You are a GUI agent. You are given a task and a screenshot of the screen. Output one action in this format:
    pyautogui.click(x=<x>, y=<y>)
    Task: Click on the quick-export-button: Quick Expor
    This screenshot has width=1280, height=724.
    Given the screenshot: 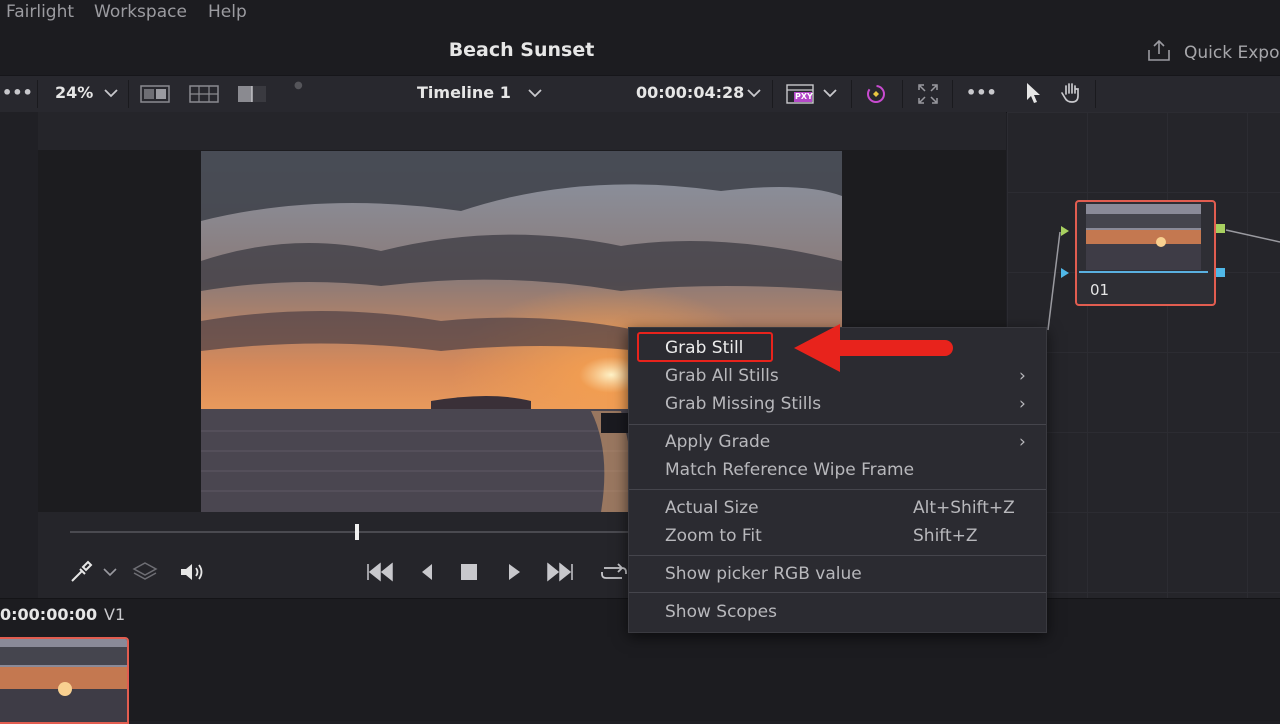 What is the action you would take?
    pyautogui.click(x=1213, y=51)
    